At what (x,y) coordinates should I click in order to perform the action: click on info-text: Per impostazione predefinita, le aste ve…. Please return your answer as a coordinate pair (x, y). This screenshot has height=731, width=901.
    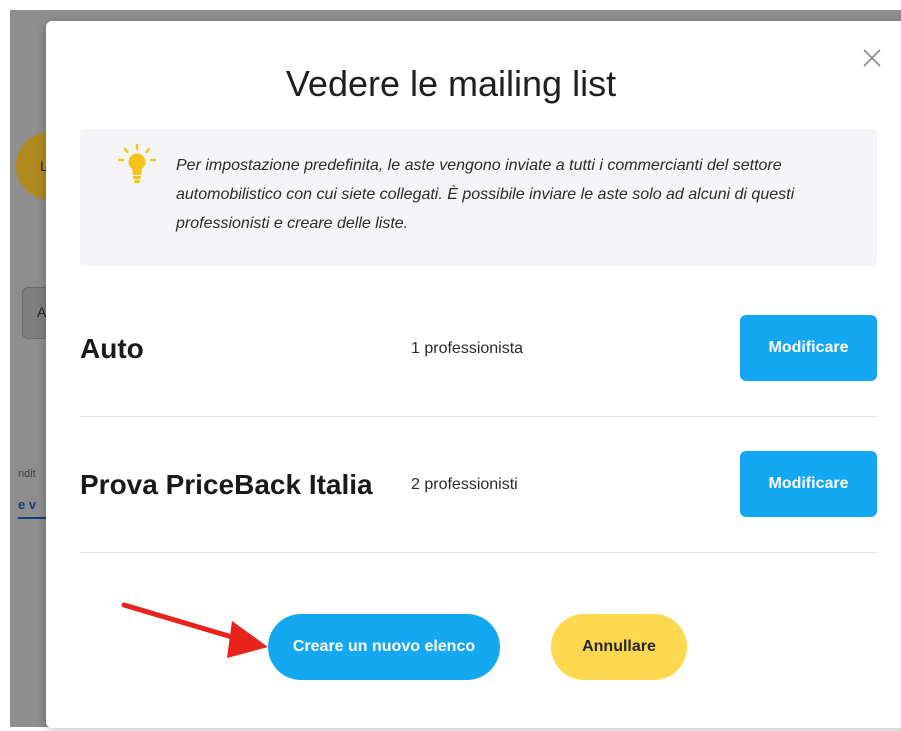
    Looking at the image, I should click on (485, 194).